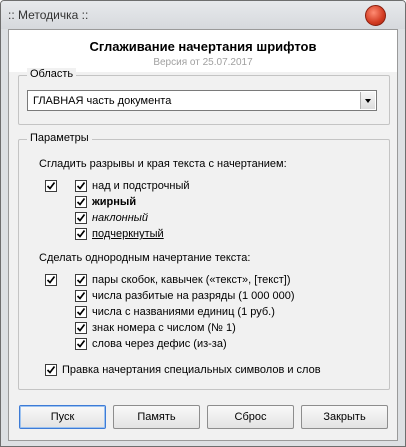  I want to click on checkbox-number-sign, so click(81, 328).